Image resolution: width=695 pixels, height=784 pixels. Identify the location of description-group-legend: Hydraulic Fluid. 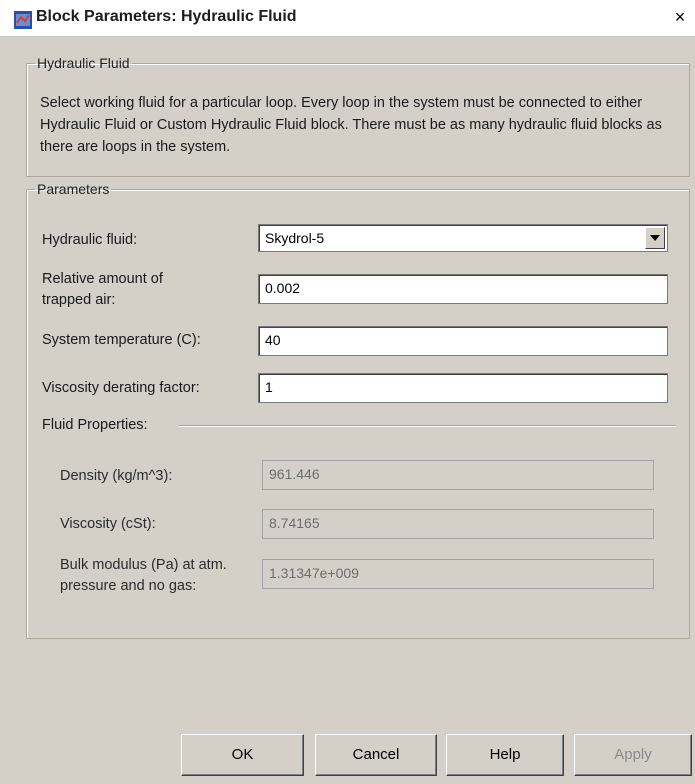
(83, 63).